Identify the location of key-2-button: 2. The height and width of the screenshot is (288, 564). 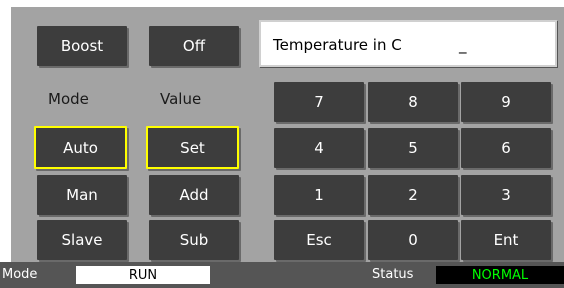
(413, 195).